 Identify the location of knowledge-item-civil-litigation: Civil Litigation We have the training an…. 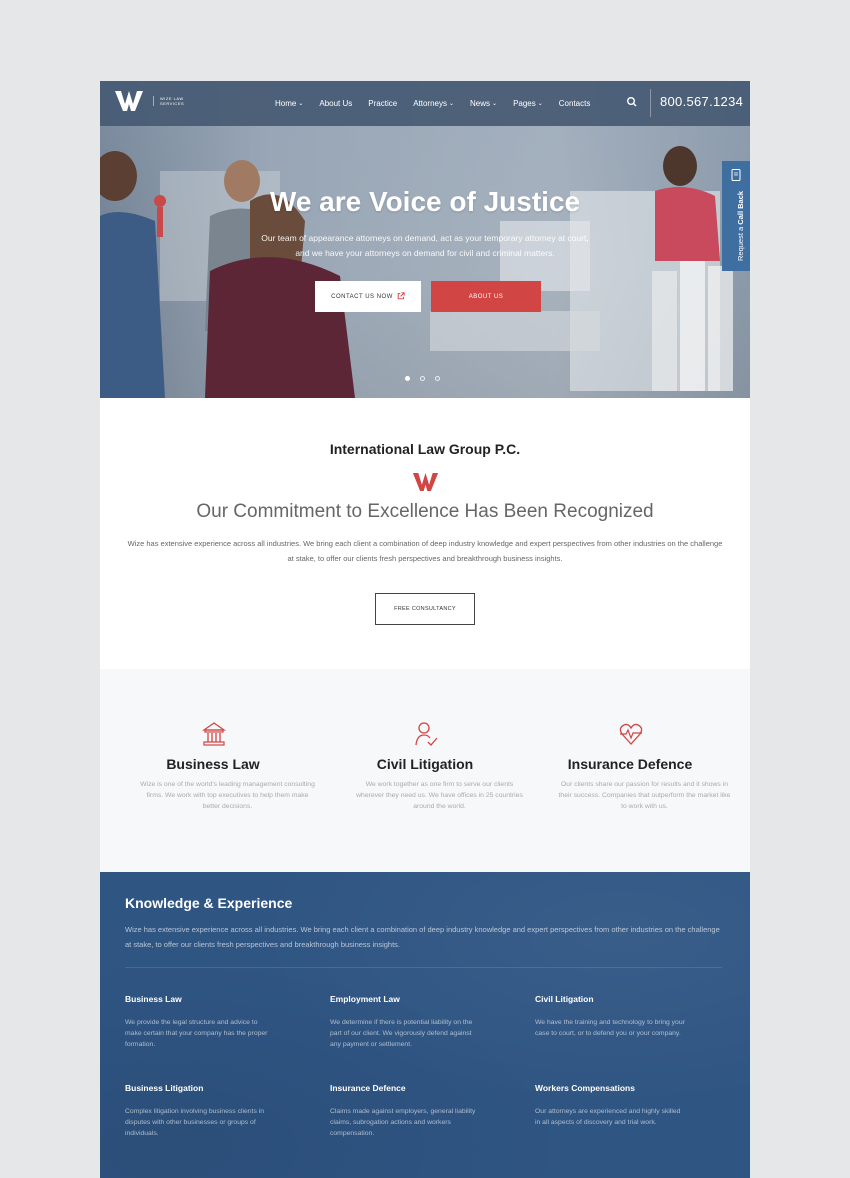
(610, 1016).